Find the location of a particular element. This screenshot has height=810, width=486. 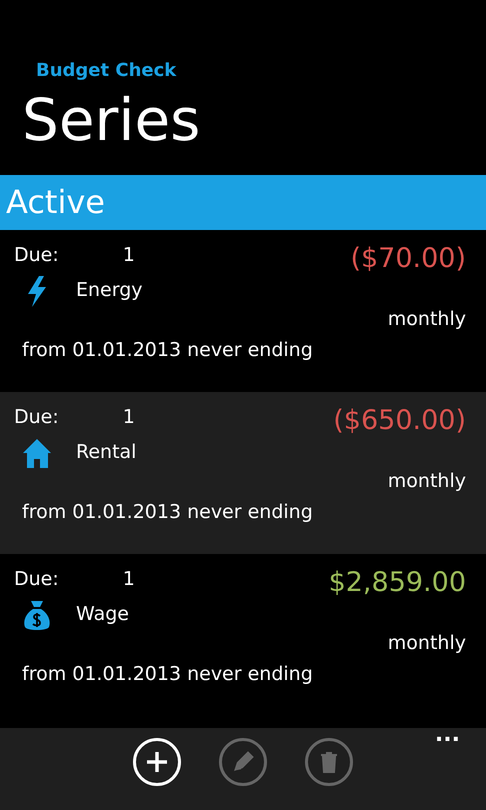

amount: ($70.00) is located at coordinates (408, 259).